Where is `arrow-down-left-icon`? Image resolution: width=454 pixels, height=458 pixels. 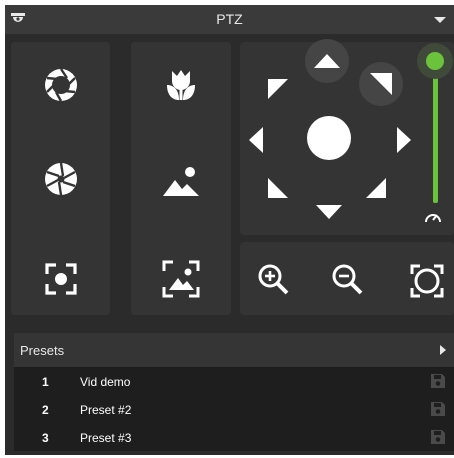
arrow-down-left-icon is located at coordinates (278, 188).